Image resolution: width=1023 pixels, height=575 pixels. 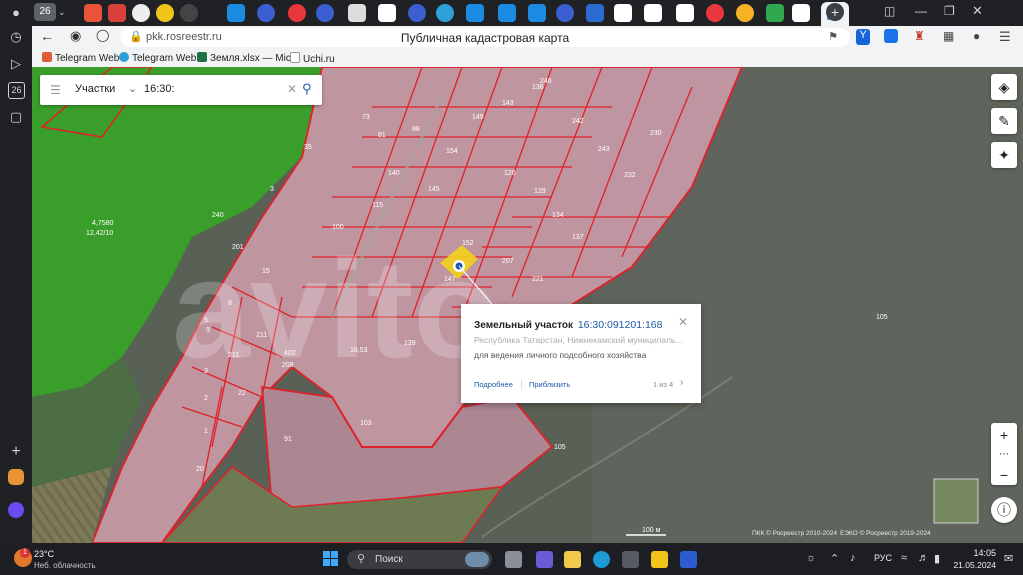 I want to click on mail-extension-icon, so click(x=891, y=36).